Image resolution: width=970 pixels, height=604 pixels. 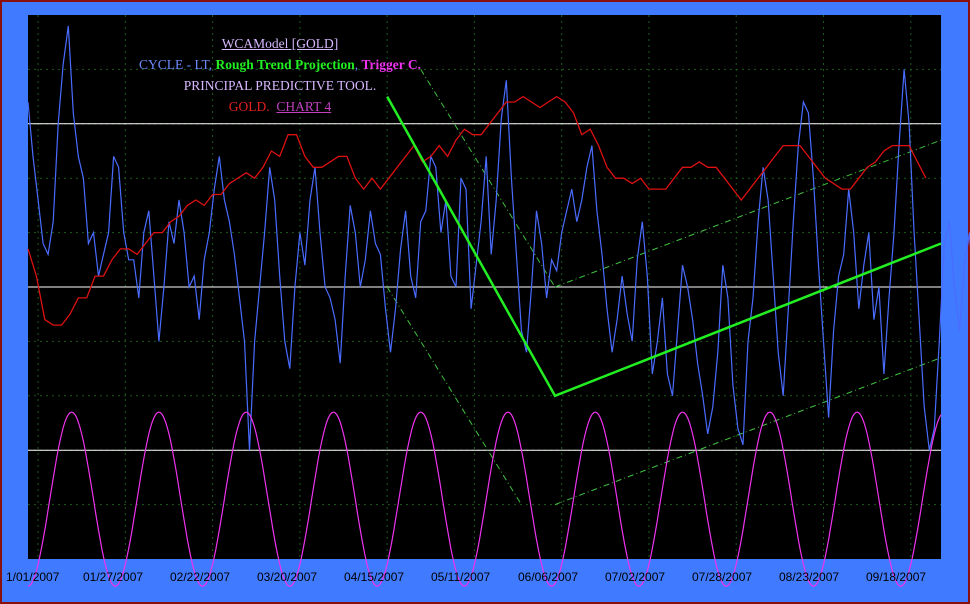 What do you see at coordinates (809, 577) in the screenshot?
I see `x-tick-label: 08/23/2007` at bounding box center [809, 577].